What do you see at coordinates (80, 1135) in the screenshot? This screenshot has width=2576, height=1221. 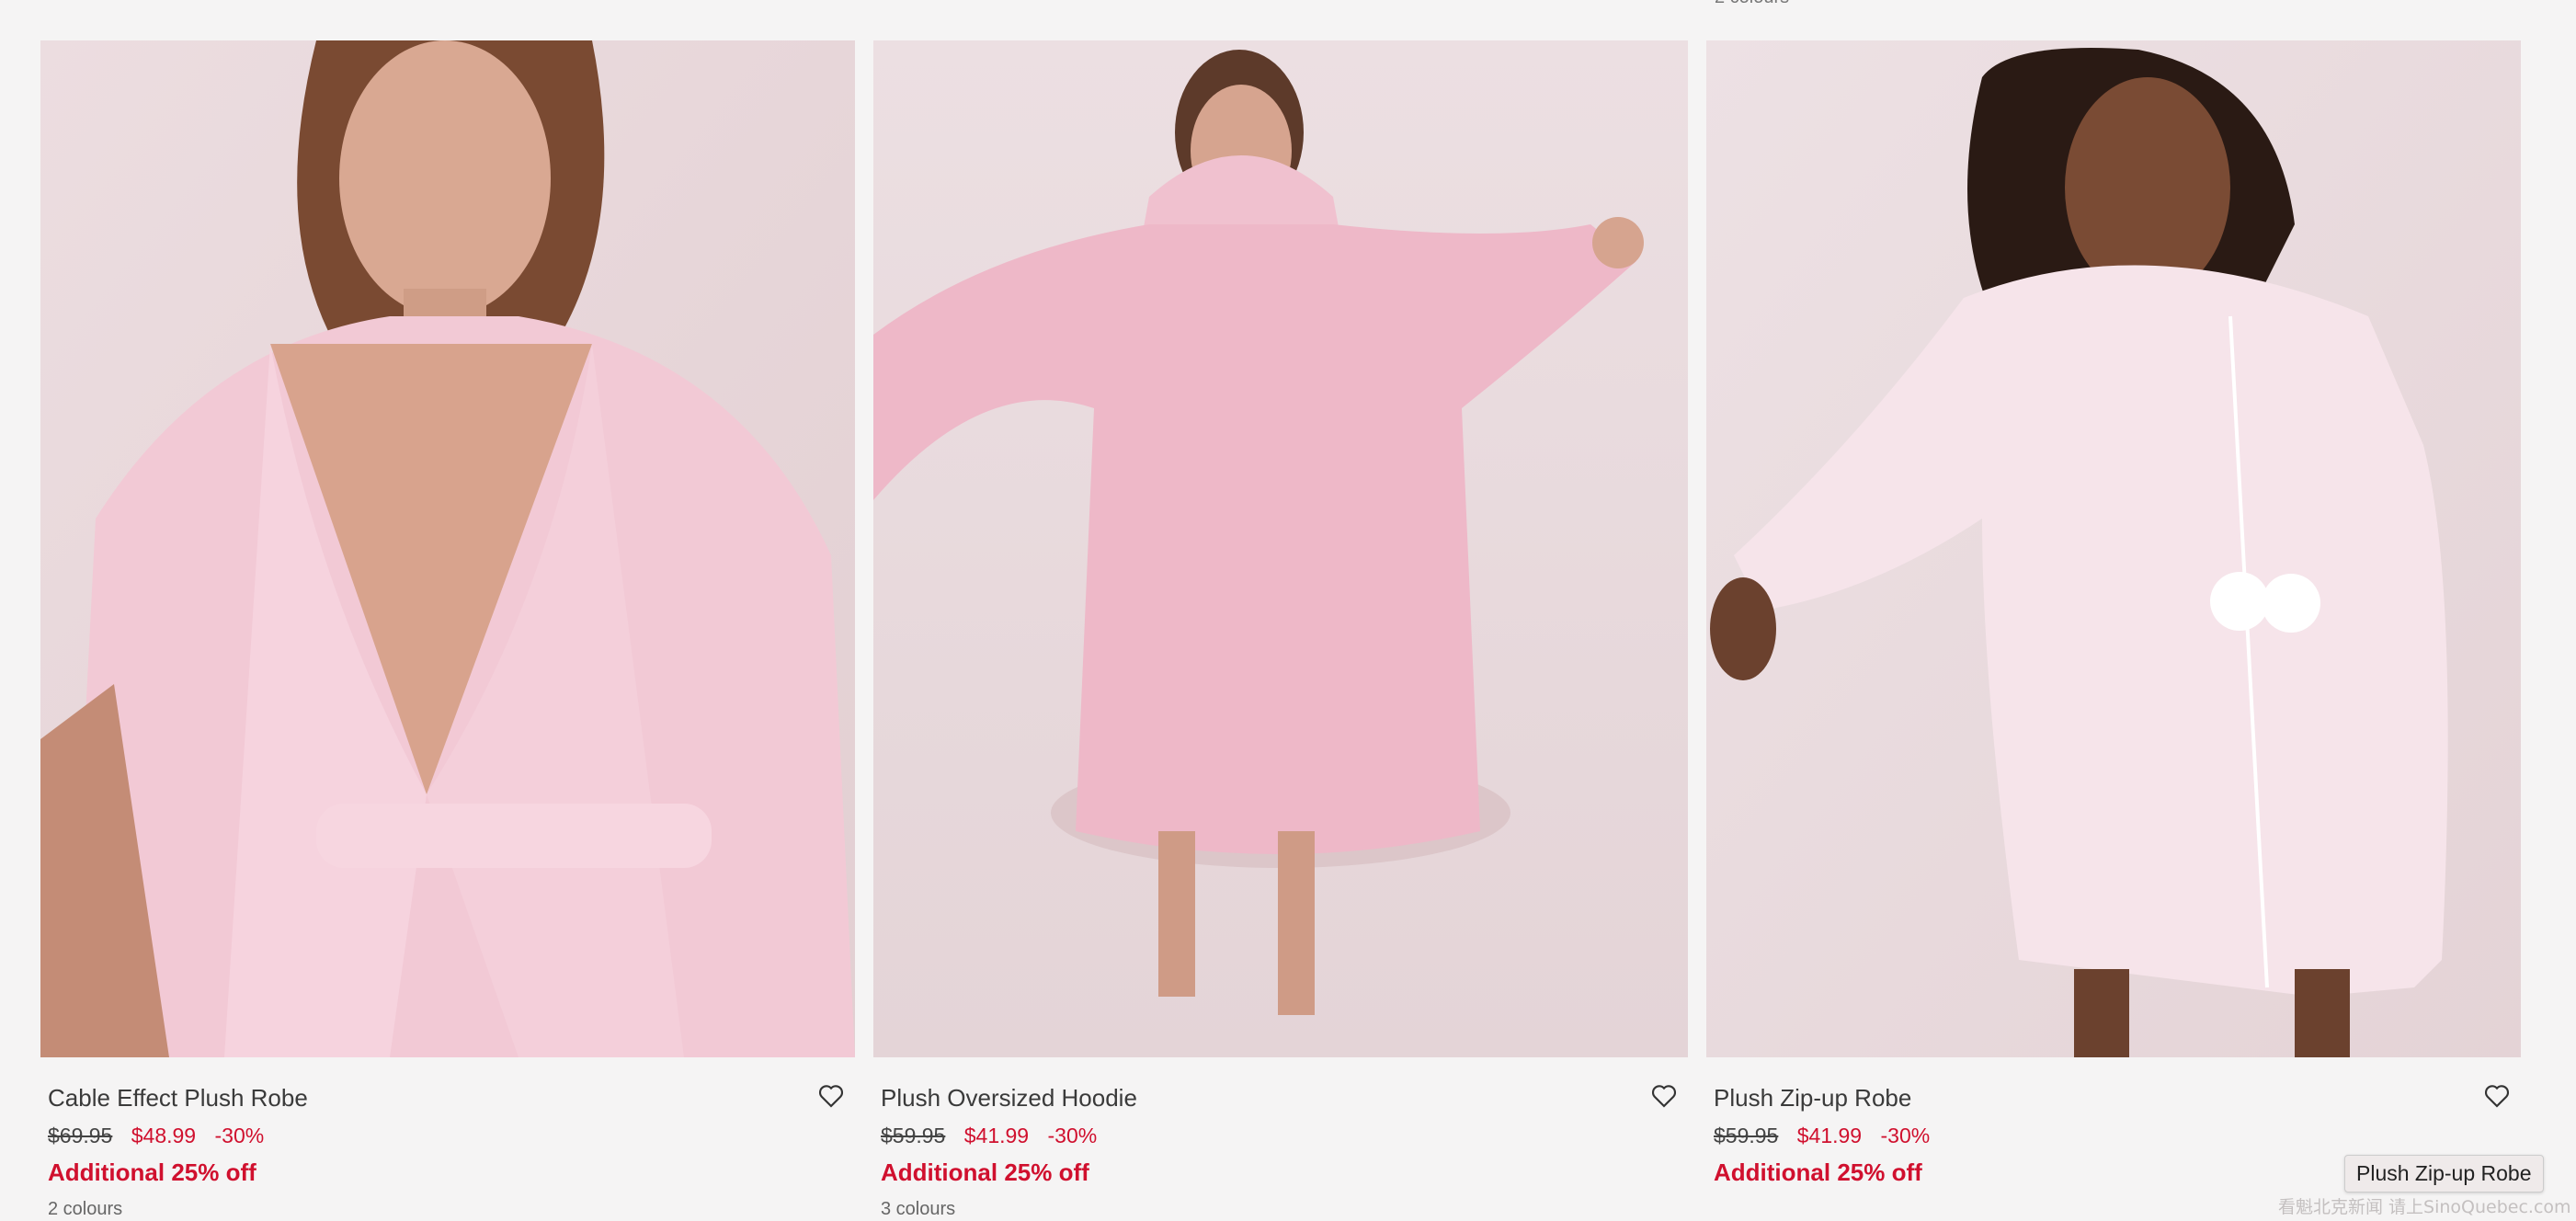 I see `original-price: $69.95` at bounding box center [80, 1135].